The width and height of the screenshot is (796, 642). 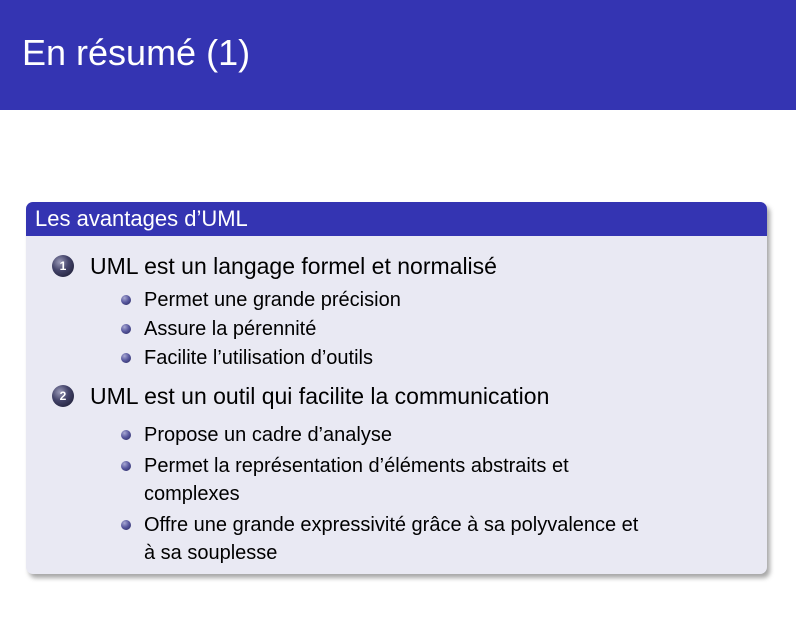 I want to click on item-text: UML est un langage formel et normalisé, so click(x=293, y=266).